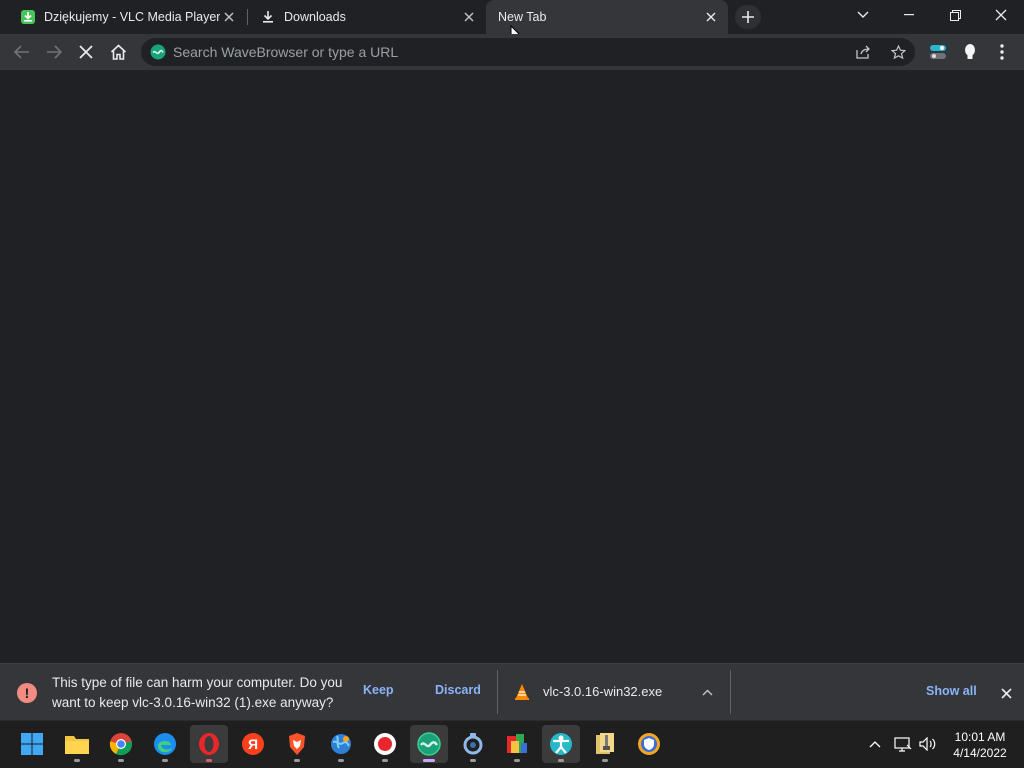  I want to click on tab-title: Dziękujemy - VLC Media Player, so click(132, 17).